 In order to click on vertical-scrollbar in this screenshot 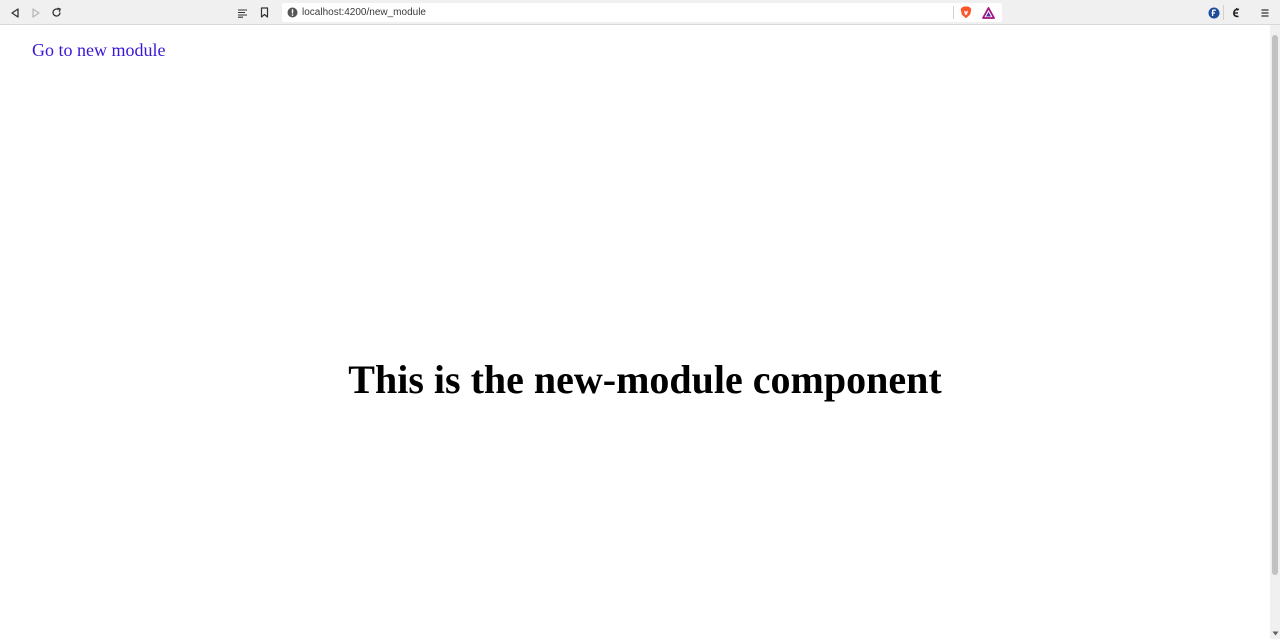, I will do `click(1275, 332)`.